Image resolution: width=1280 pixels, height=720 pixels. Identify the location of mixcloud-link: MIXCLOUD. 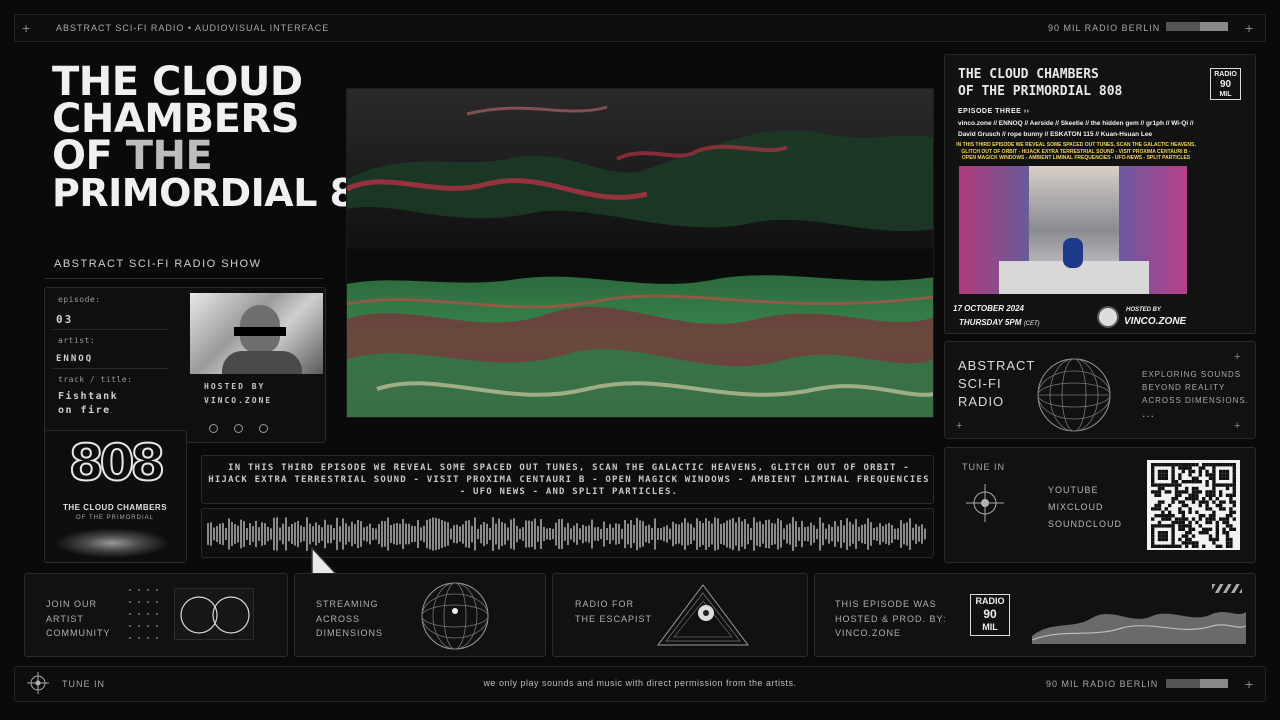
(1076, 507).